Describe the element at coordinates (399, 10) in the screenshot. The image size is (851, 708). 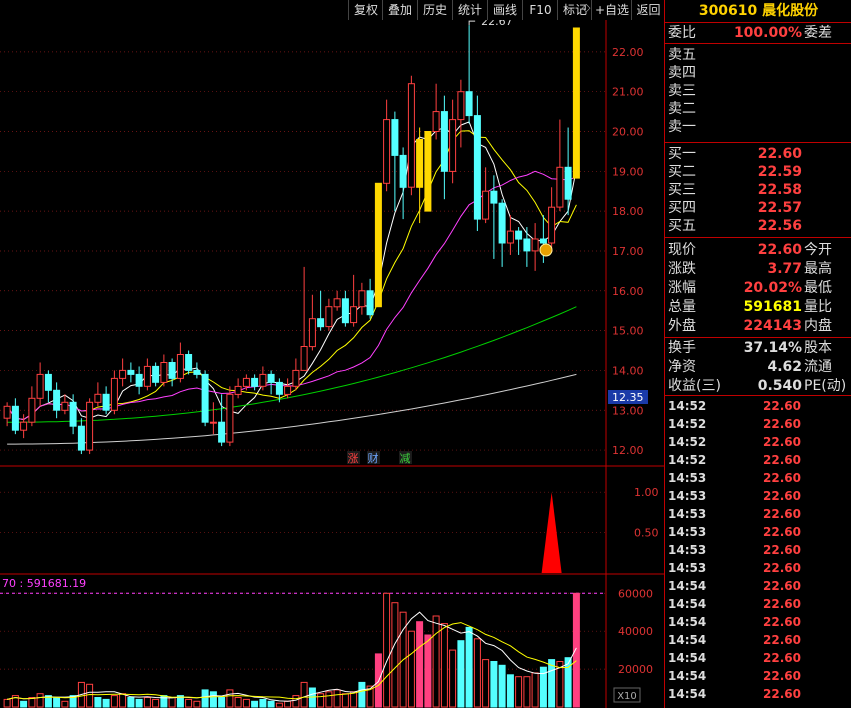
I see `toolbar-button: 叠加` at that location.